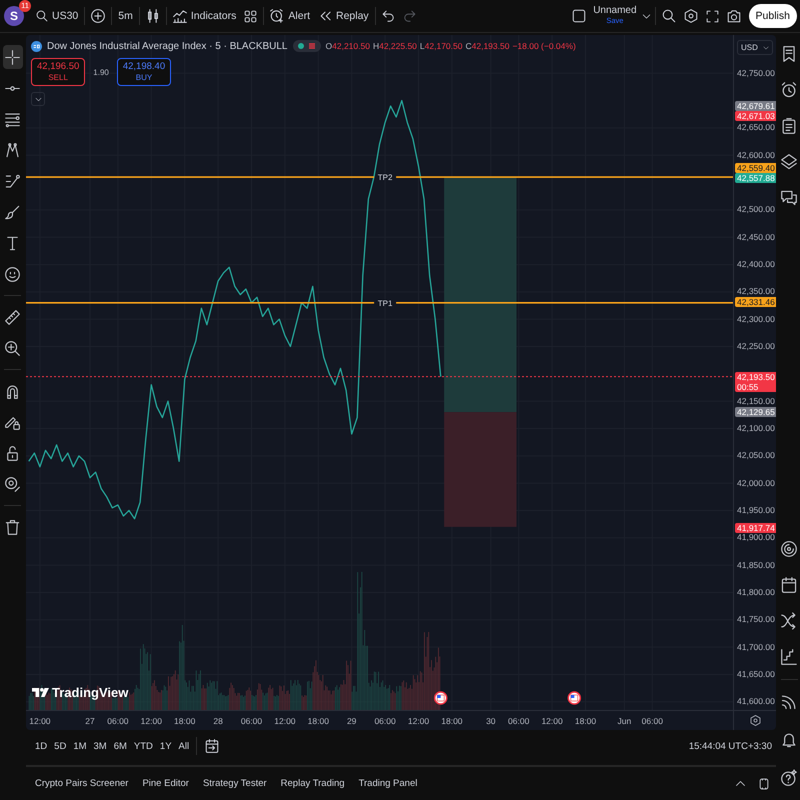  Describe the element at coordinates (712, 16) in the screenshot. I see `fullscreen-icon` at that location.